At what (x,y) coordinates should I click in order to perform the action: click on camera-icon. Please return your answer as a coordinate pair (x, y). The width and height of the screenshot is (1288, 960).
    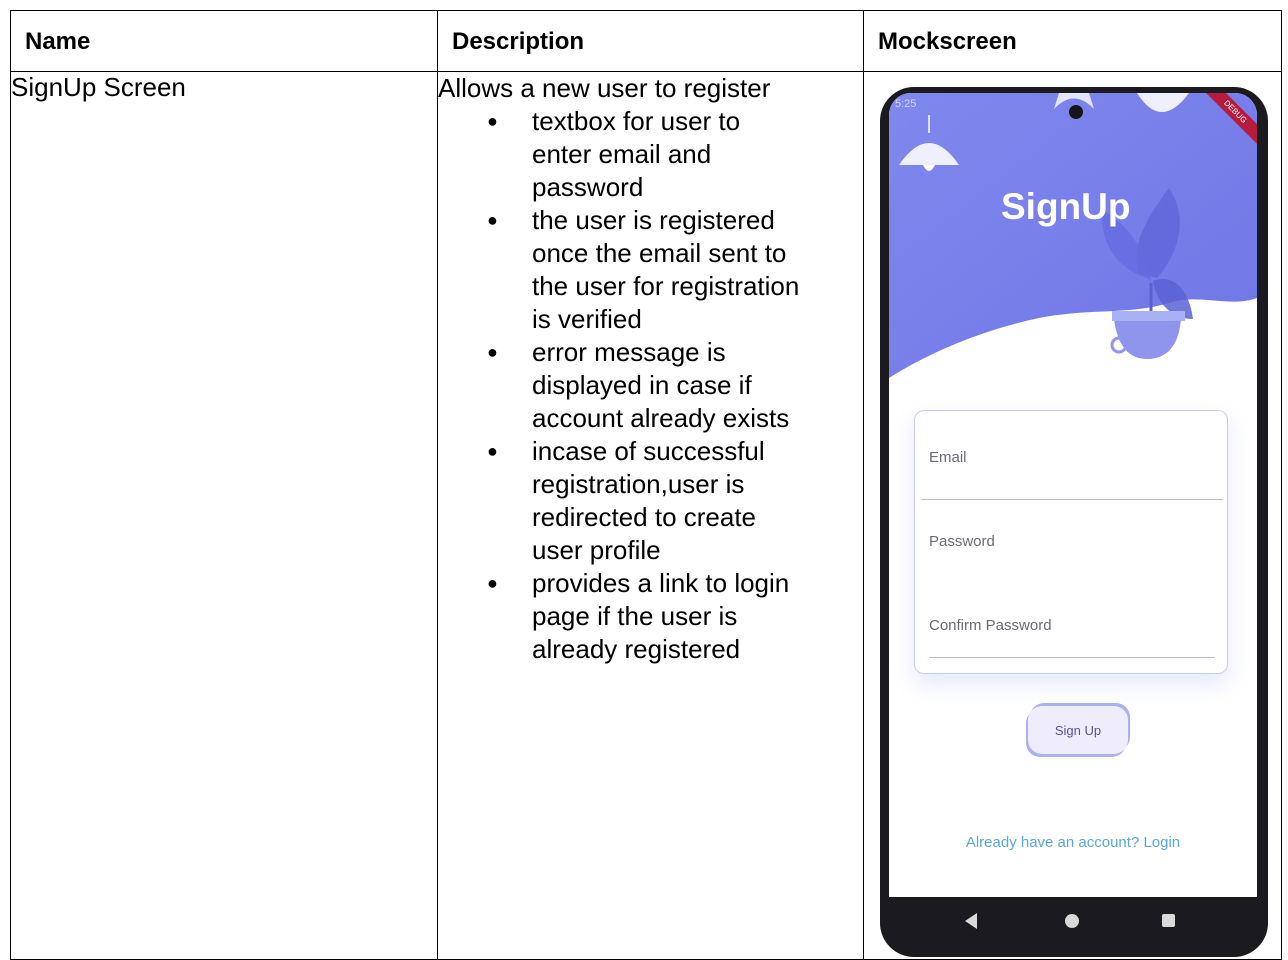
    Looking at the image, I should click on (1076, 112).